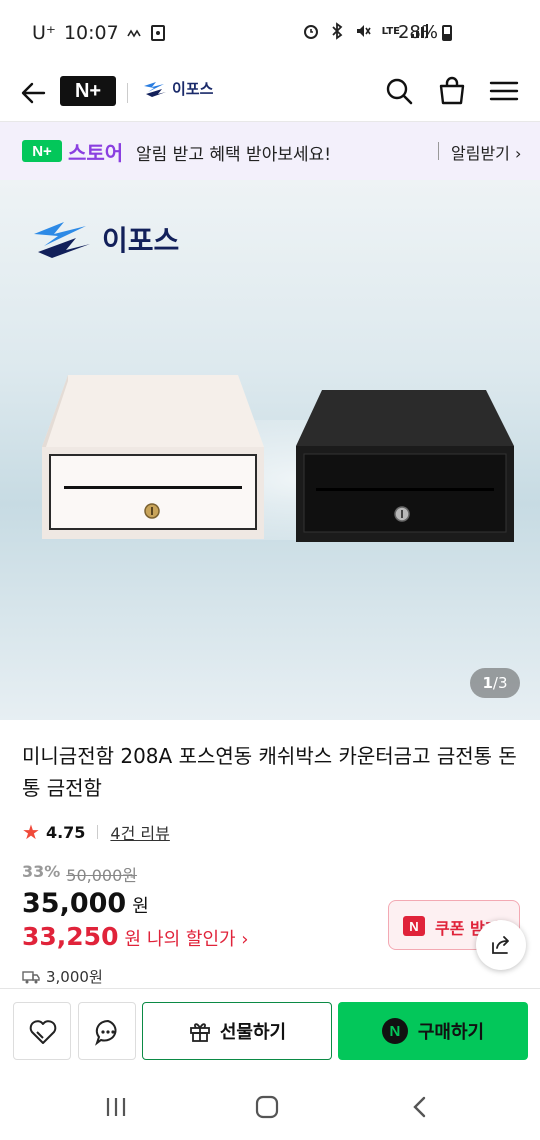  What do you see at coordinates (451, 1032) in the screenshot?
I see `buy-label: 구매하기` at bounding box center [451, 1032].